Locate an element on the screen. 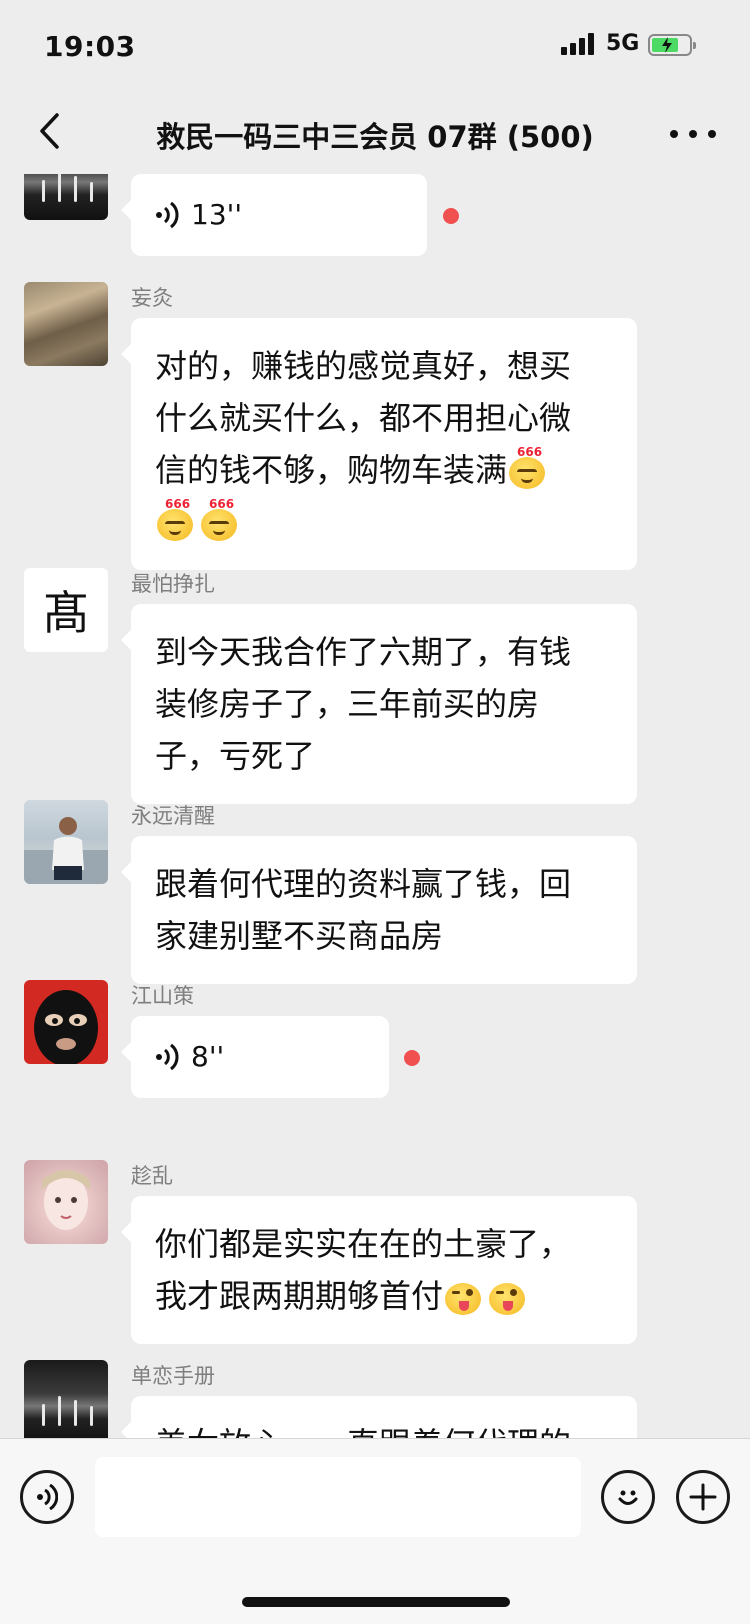  sender-name: 妄灸 is located at coordinates (152, 298).